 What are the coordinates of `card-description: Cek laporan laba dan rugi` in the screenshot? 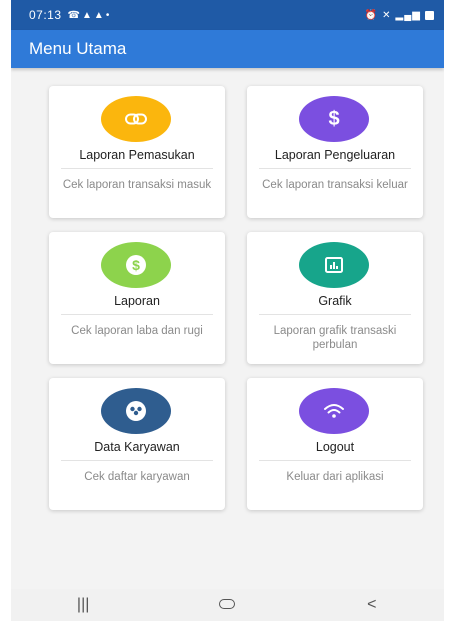 It's located at (137, 331).